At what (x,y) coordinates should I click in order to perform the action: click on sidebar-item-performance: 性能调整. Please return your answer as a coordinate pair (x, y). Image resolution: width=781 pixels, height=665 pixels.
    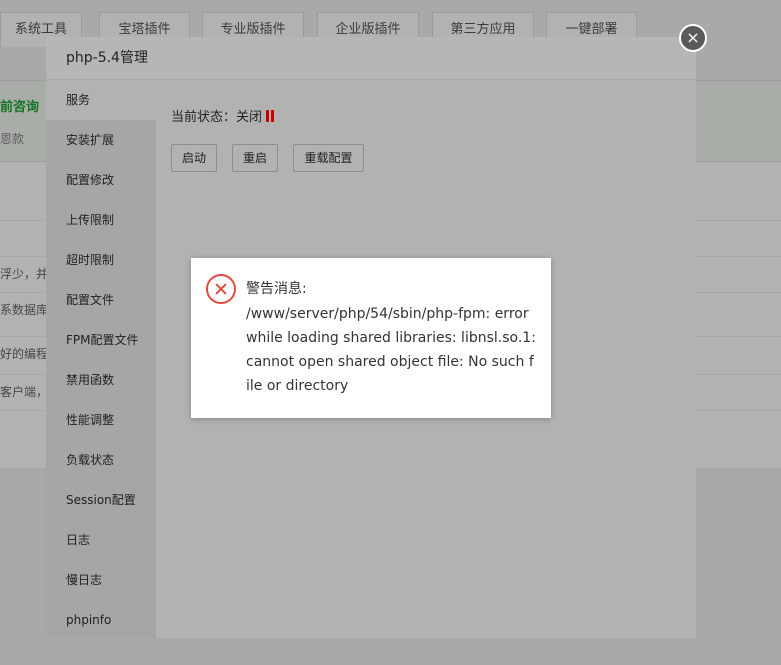
    Looking at the image, I should click on (101, 420).